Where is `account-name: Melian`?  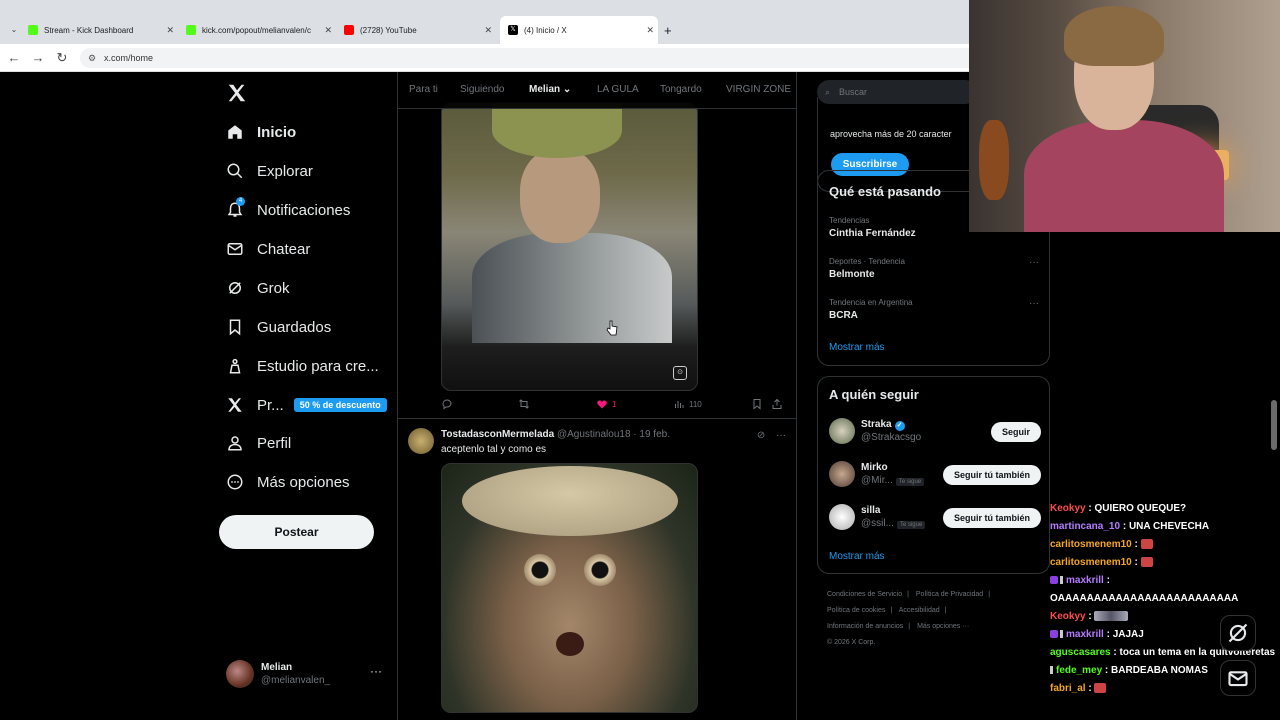
account-name: Melian is located at coordinates (277, 667).